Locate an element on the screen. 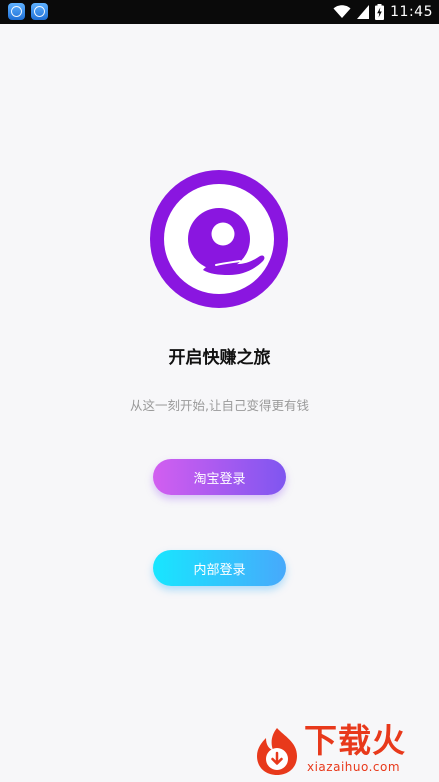 The width and height of the screenshot is (439, 782). page-title: 开启快赚之旅 is located at coordinates (219, 358).